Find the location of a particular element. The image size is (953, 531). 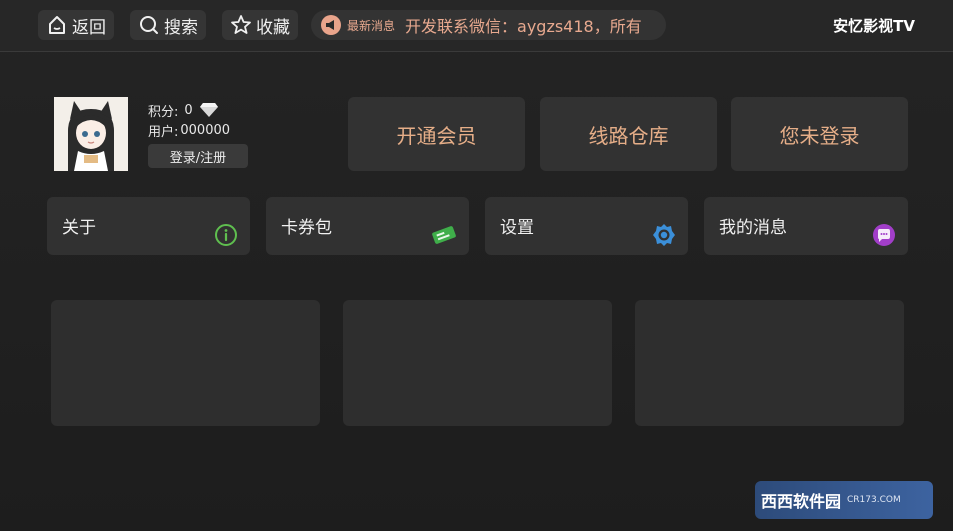

top-bar: 返回 搜索 收藏 最新消息 开发联系微信：aygzs418，所有 安忆影视TV is located at coordinates (476, 26).